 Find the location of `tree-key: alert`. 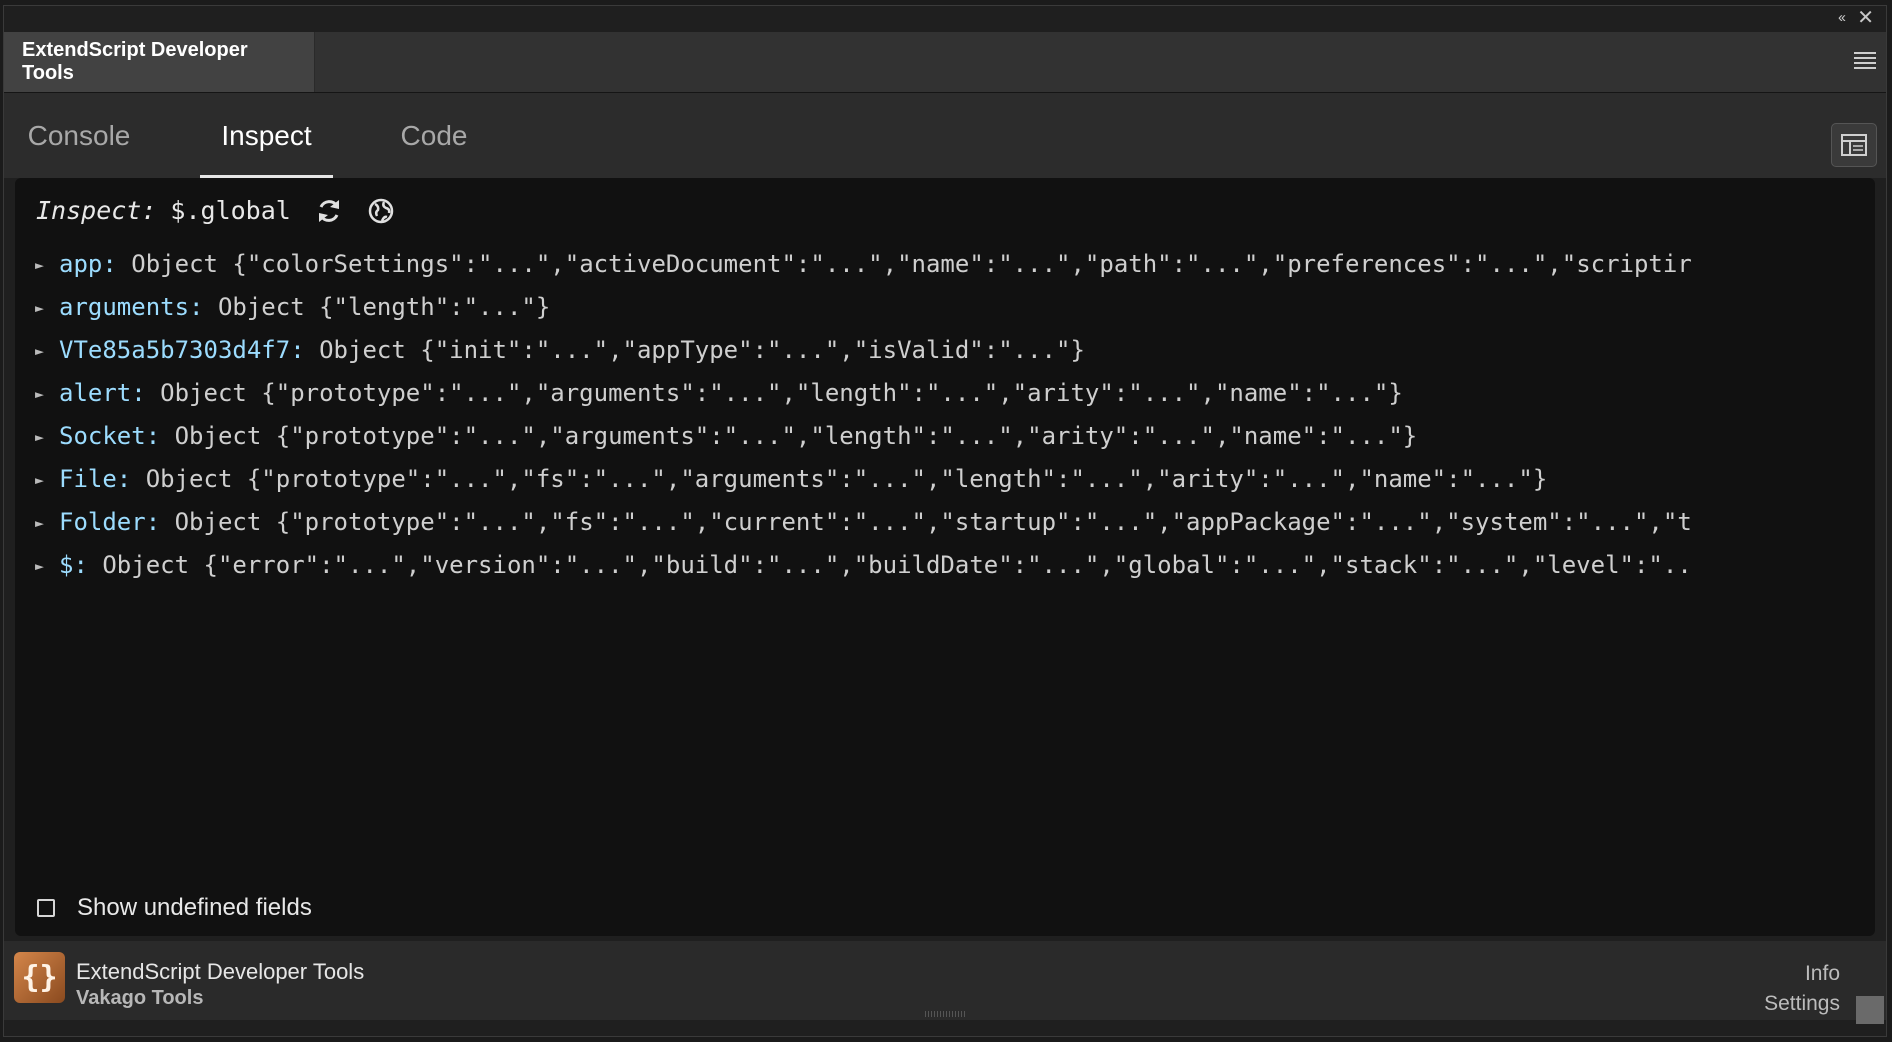

tree-key: alert is located at coordinates (95, 393).